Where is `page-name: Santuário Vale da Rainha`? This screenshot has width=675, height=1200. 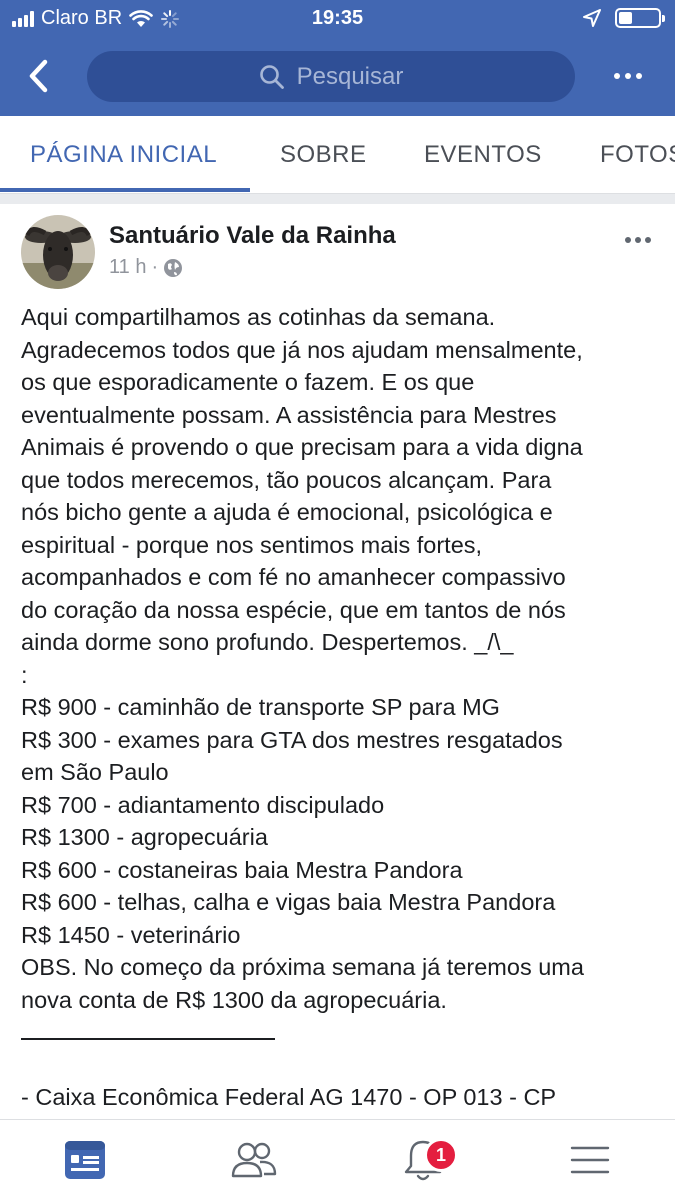
page-name: Santuário Vale da Rainha is located at coordinates (252, 236).